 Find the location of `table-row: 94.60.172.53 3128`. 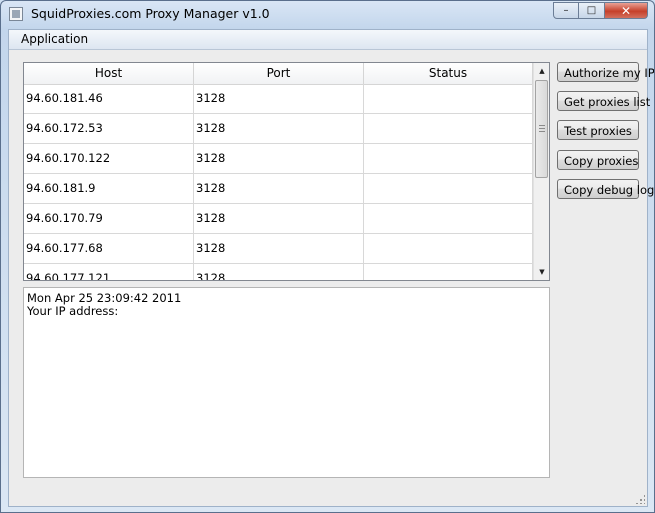

table-row: 94.60.172.53 3128 is located at coordinates (278, 129).